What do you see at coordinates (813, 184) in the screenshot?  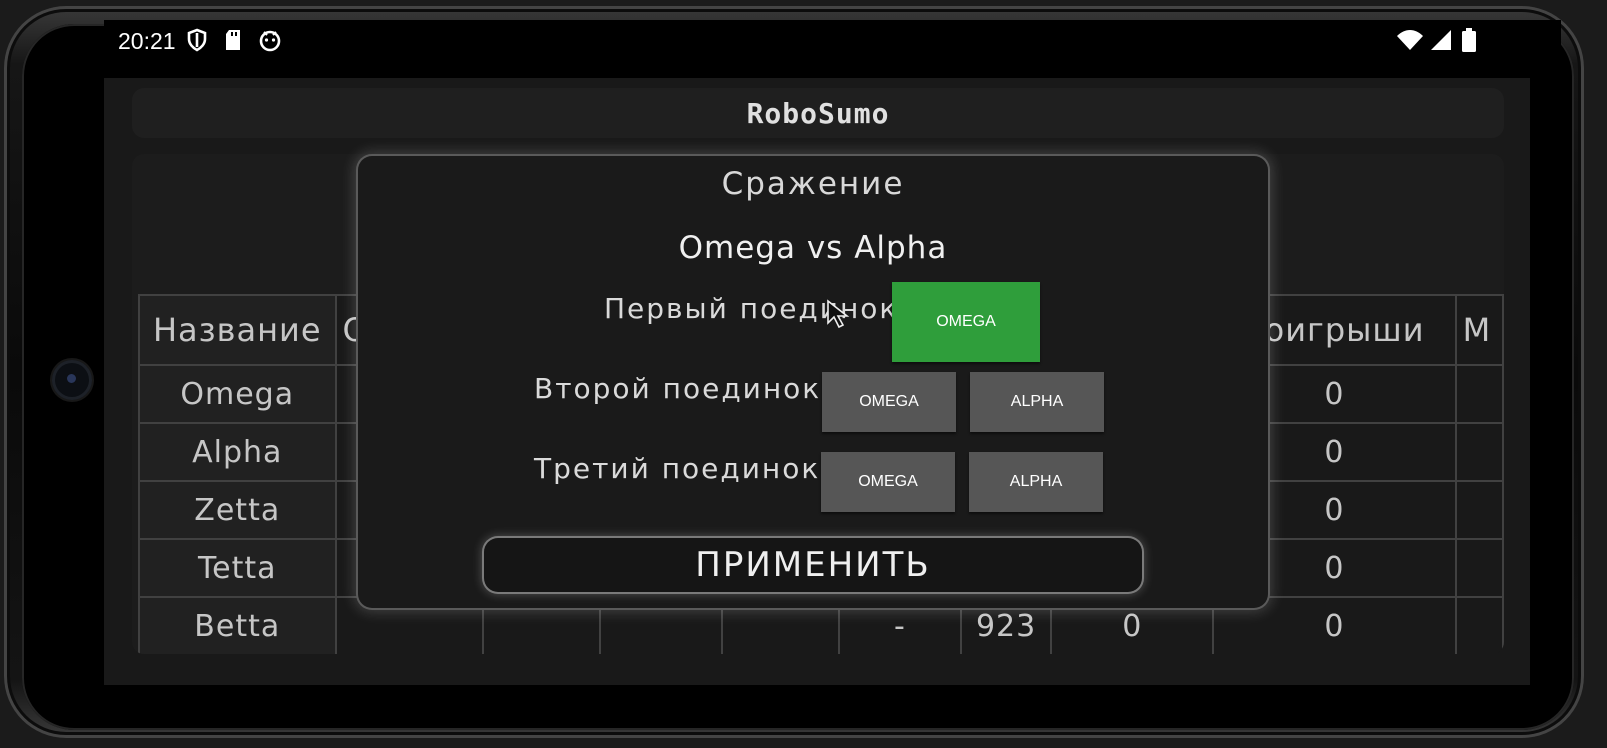 I see `dialog-title: Сражение` at bounding box center [813, 184].